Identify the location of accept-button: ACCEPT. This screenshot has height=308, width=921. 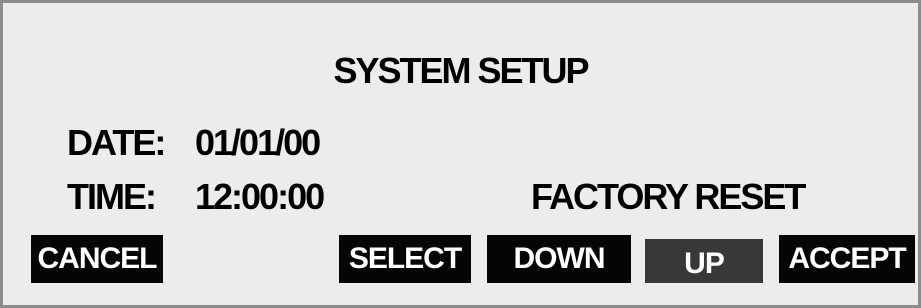
(847, 259).